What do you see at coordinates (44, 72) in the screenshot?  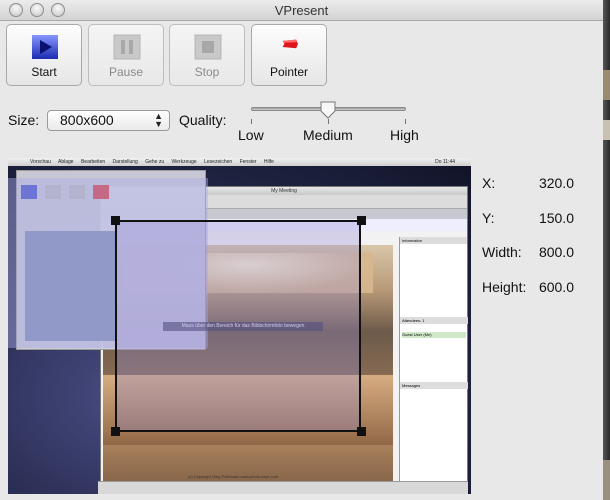 I see `start-label: Start` at bounding box center [44, 72].